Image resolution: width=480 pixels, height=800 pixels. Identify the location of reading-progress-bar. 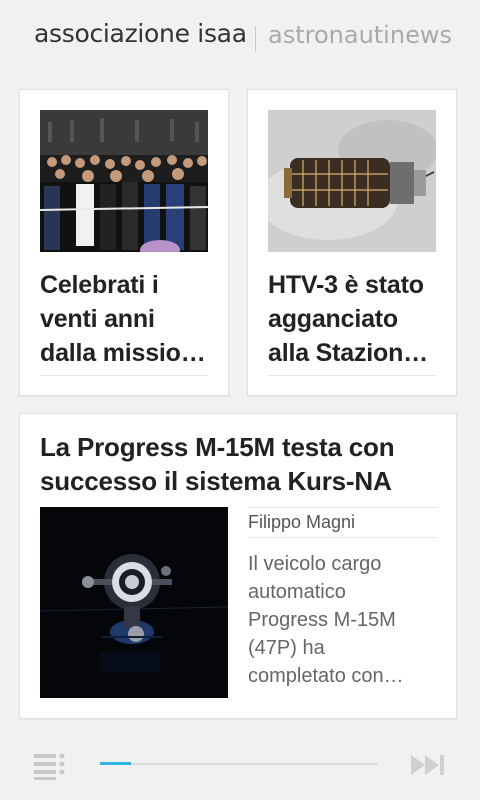
(239, 763).